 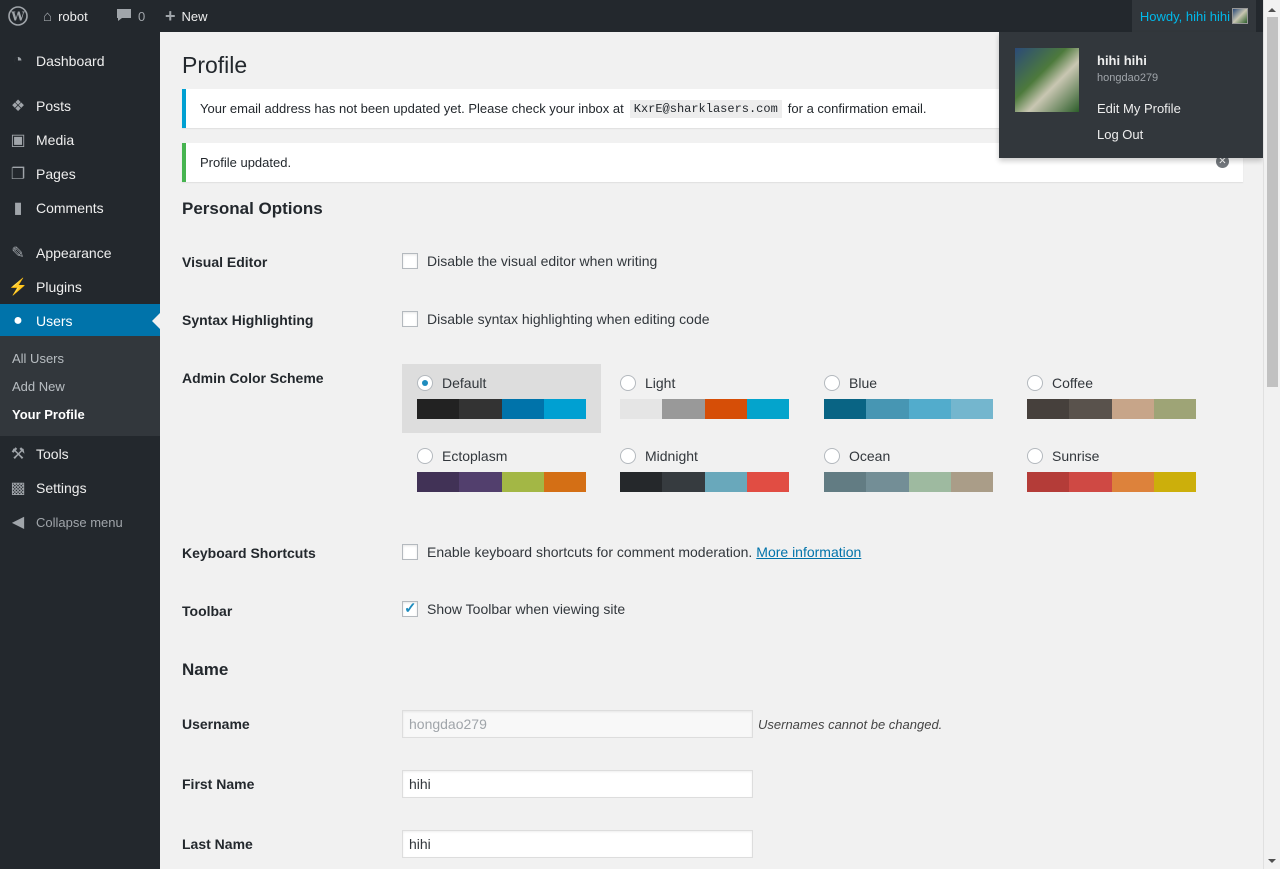 What do you see at coordinates (248, 320) in the screenshot?
I see `syntax-highlighting-label: Syntax Highlighting` at bounding box center [248, 320].